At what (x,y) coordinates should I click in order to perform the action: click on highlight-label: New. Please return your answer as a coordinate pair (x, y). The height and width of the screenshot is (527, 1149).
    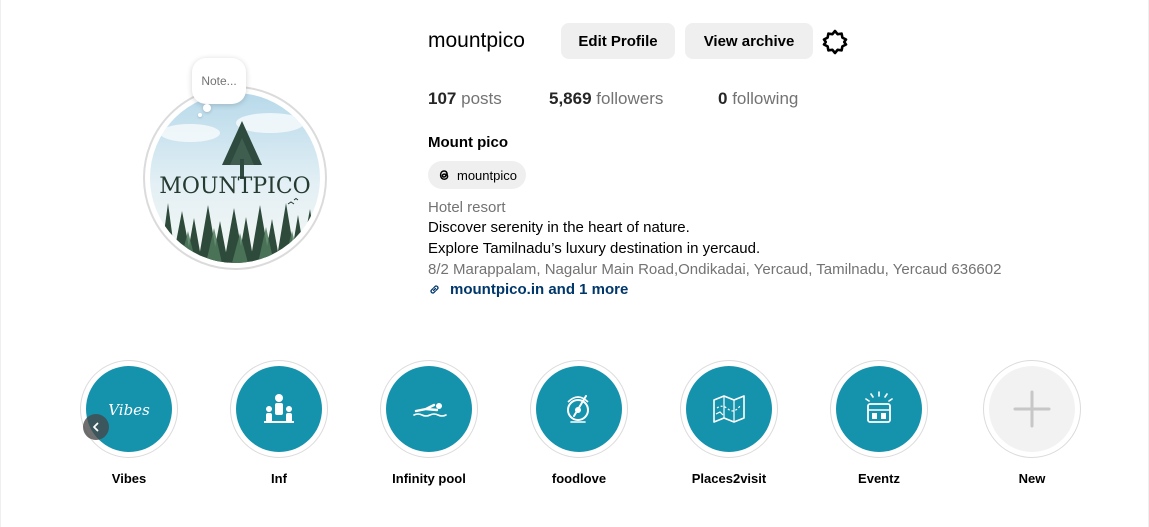
    Looking at the image, I should click on (1032, 478).